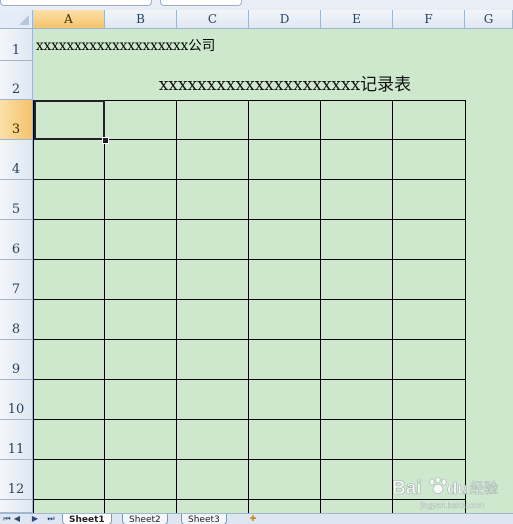 The image size is (513, 524). What do you see at coordinates (16, 280) in the screenshot?
I see `row-header-7: 7` at bounding box center [16, 280].